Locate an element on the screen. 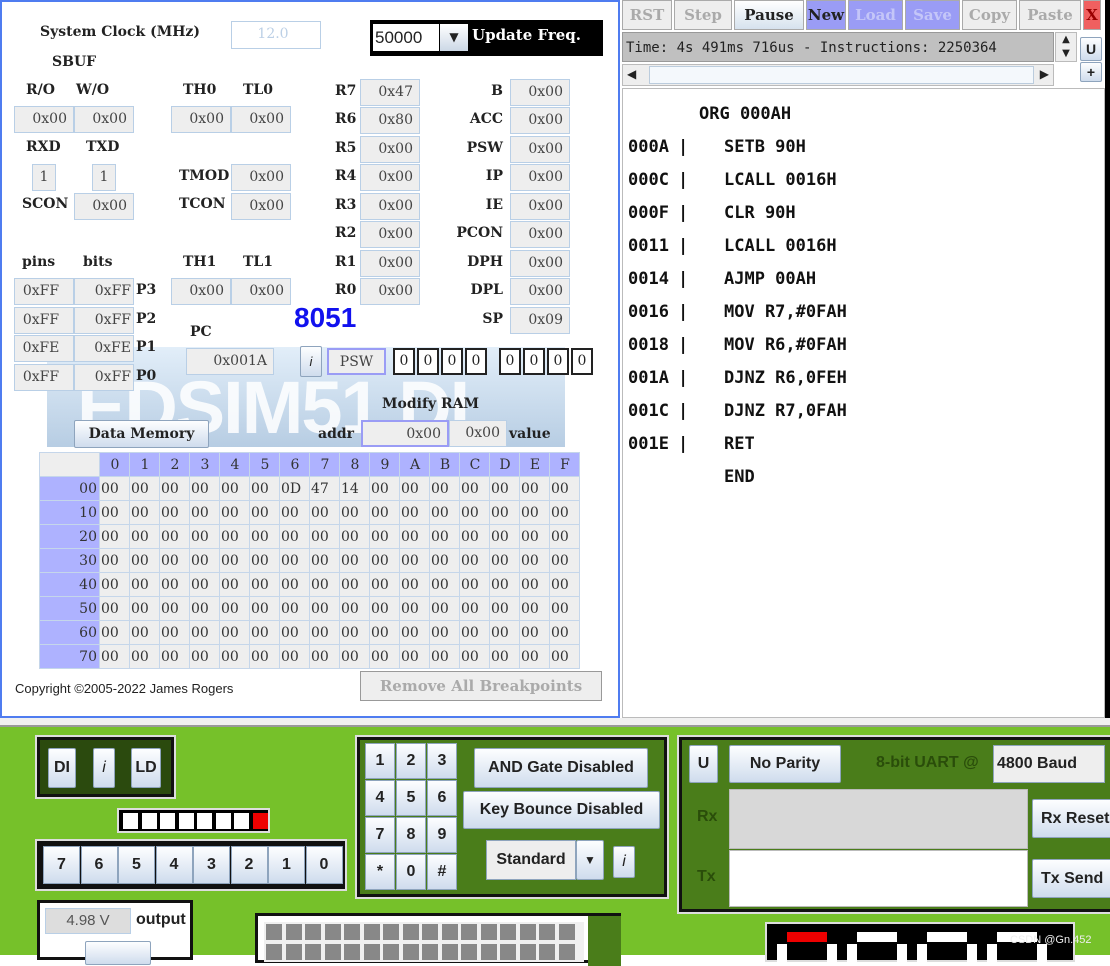  scon-field: 0x00 is located at coordinates (104, 206).